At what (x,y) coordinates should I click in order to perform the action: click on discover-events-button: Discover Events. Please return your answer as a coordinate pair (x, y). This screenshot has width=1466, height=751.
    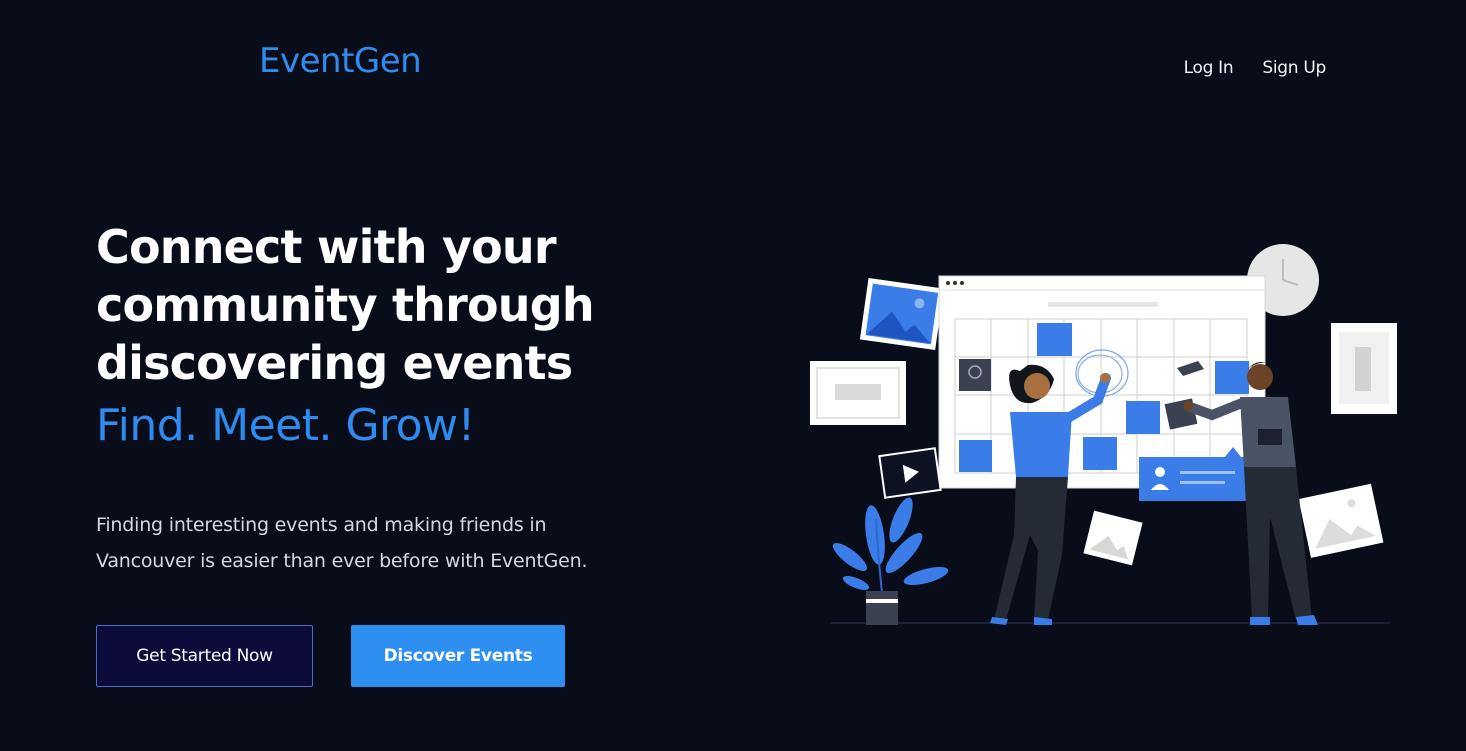
    Looking at the image, I should click on (458, 656).